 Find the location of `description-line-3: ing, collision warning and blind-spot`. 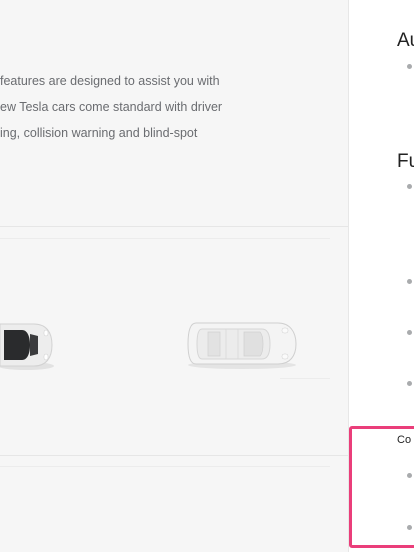

description-line-3: ing, collision warning and blind-spot is located at coordinates (99, 133).